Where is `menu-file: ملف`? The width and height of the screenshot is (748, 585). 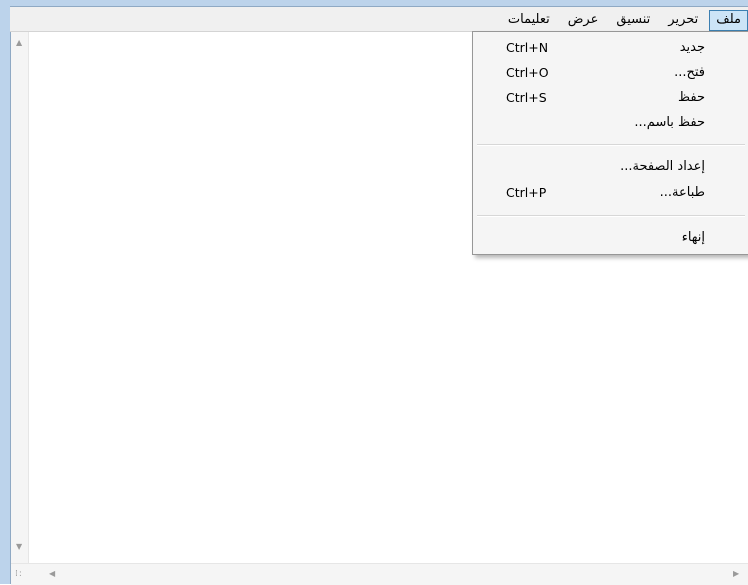
menu-file: ملف is located at coordinates (728, 20).